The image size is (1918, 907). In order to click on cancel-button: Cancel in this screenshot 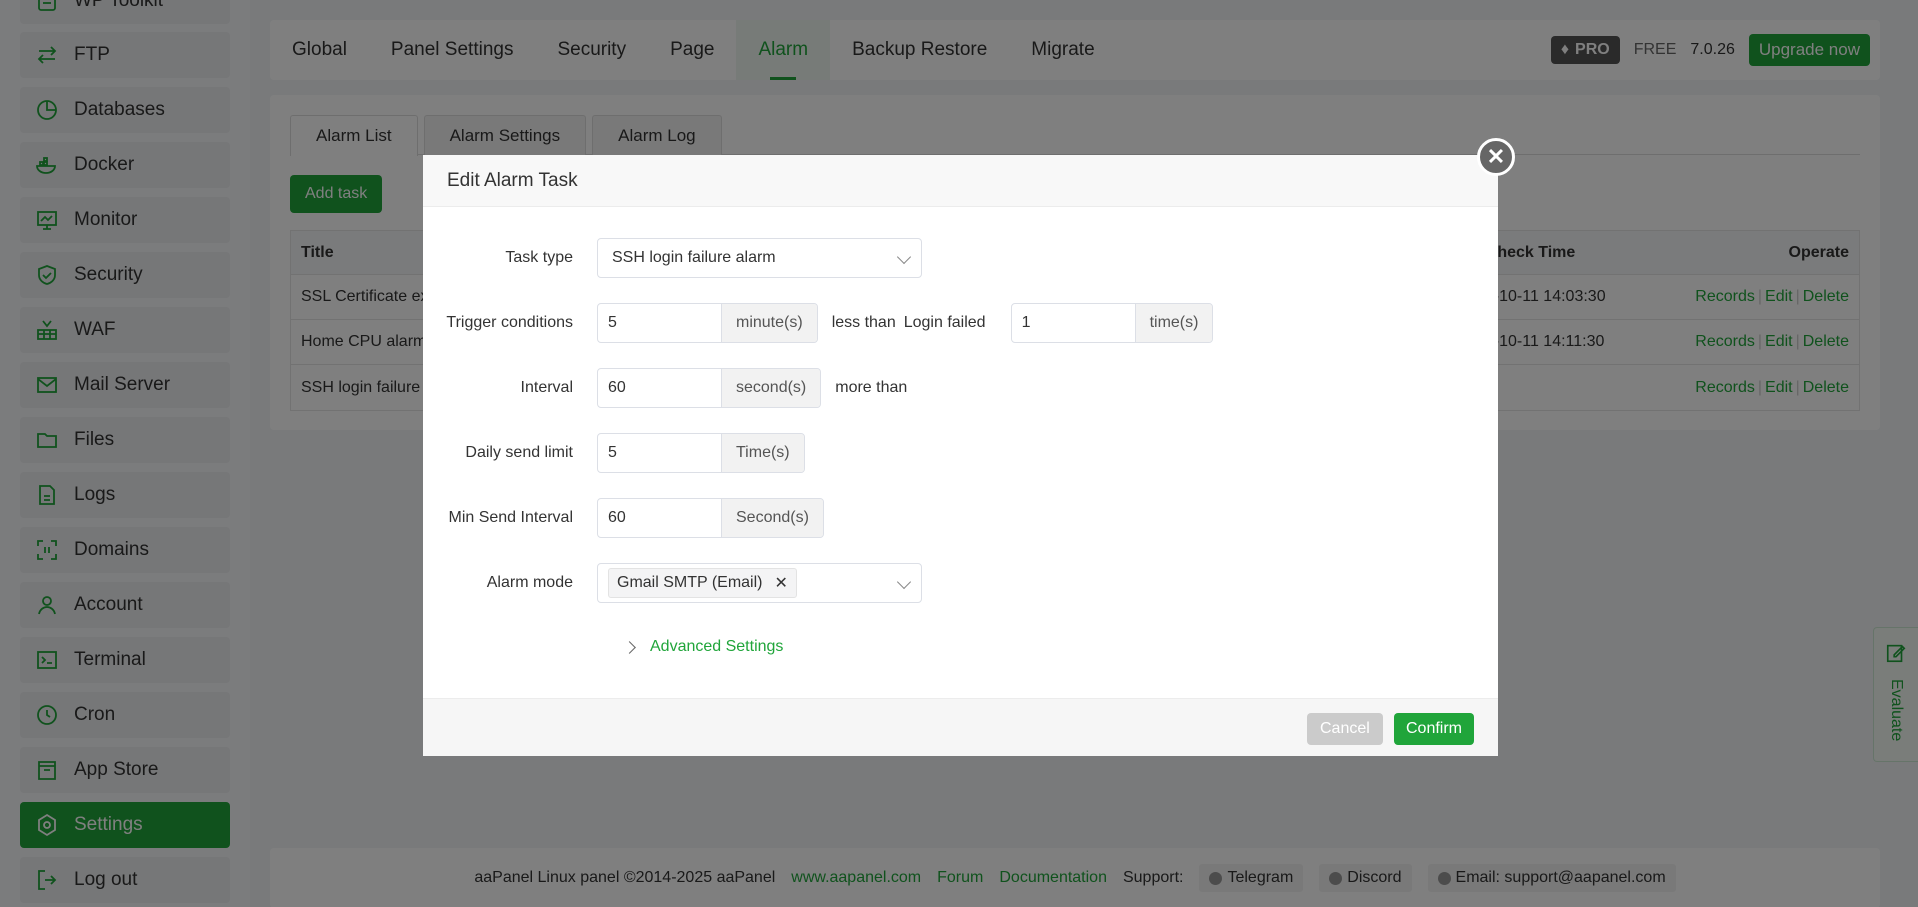, I will do `click(1345, 729)`.